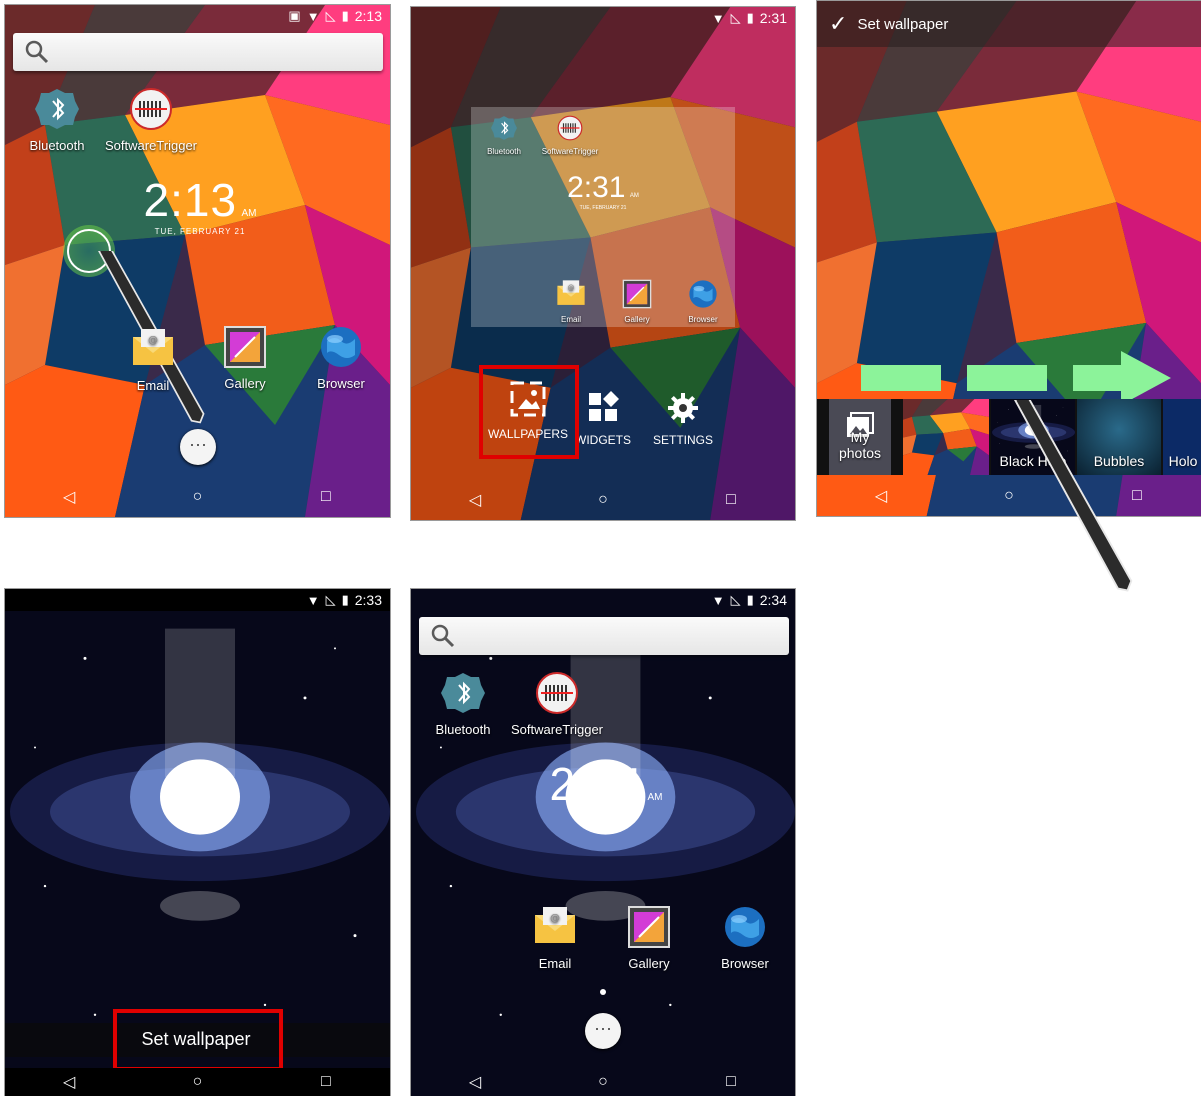  What do you see at coordinates (773, 600) in the screenshot?
I see `status-time: 2:34` at bounding box center [773, 600].